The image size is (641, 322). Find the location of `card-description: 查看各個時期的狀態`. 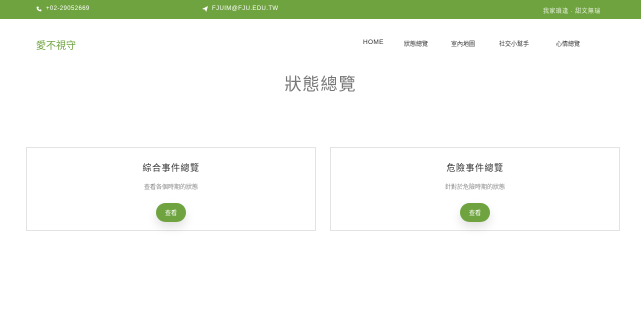

card-description: 查看各個時期的狀態 is located at coordinates (170, 187).